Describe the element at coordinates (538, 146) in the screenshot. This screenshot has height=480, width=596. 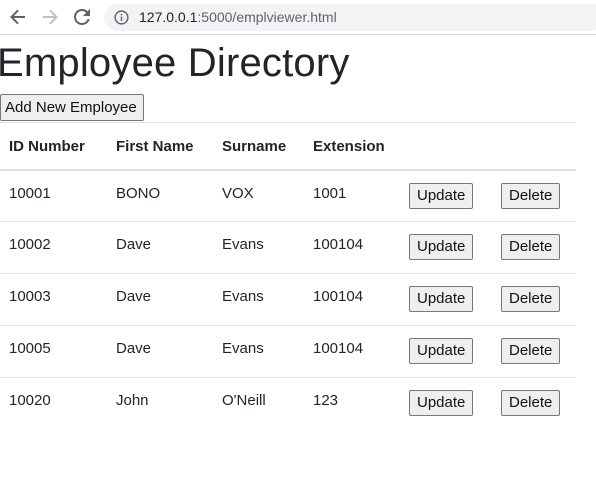
I see `header-blank-delete` at that location.